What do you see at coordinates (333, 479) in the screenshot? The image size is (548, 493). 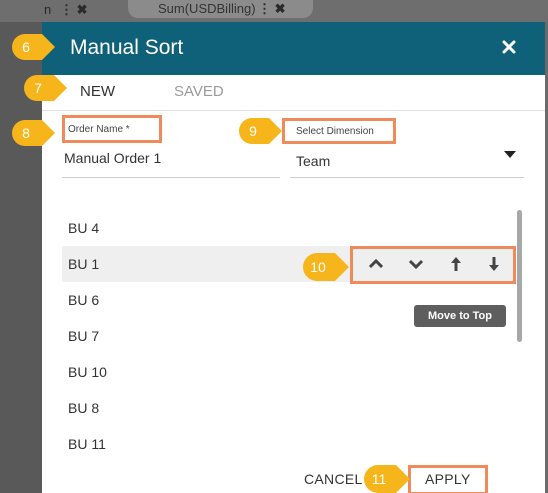 I see `cancel-button: CANCEL` at bounding box center [333, 479].